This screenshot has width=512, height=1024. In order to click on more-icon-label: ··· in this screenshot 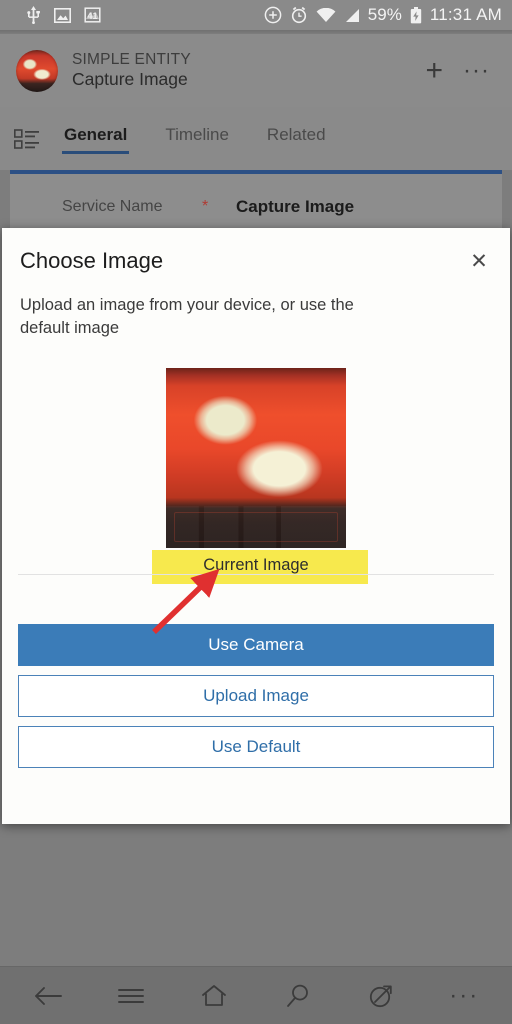, I will do `click(464, 995)`.